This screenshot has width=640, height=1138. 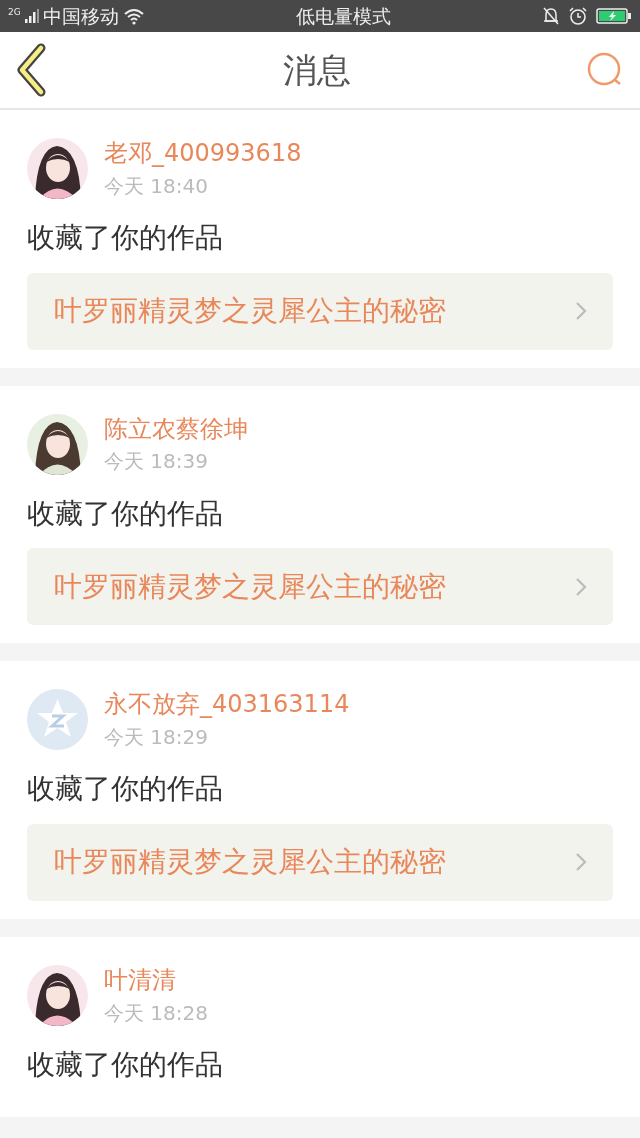 What do you see at coordinates (80, 16) in the screenshot?
I see `carrier-label: 中国移动` at bounding box center [80, 16].